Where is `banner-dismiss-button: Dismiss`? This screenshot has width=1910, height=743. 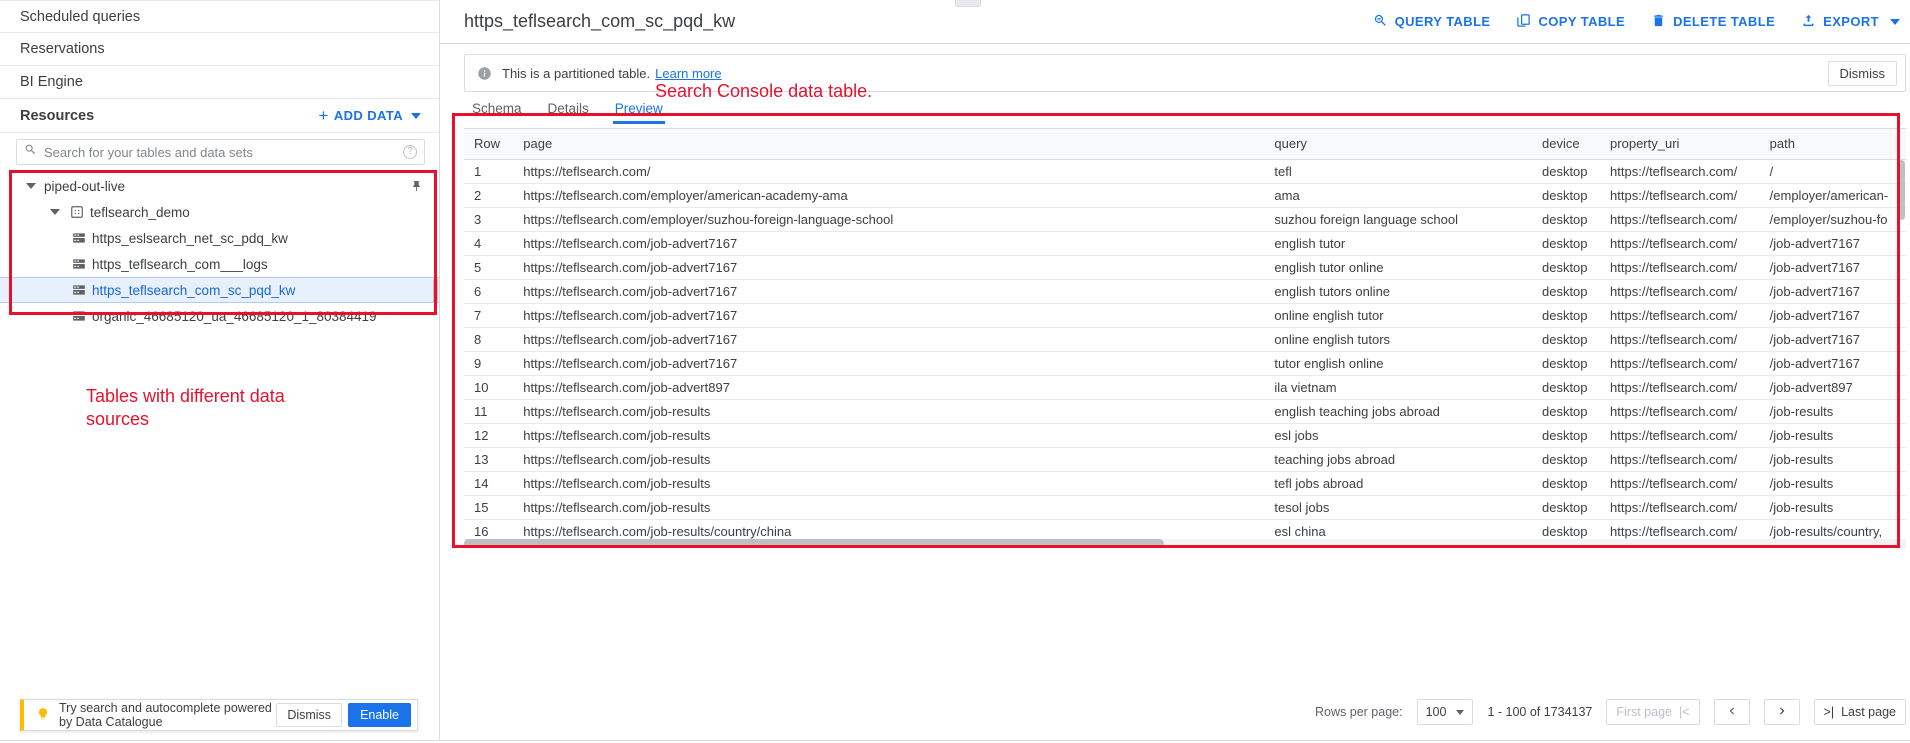 banner-dismiss-button: Dismiss is located at coordinates (1862, 73).